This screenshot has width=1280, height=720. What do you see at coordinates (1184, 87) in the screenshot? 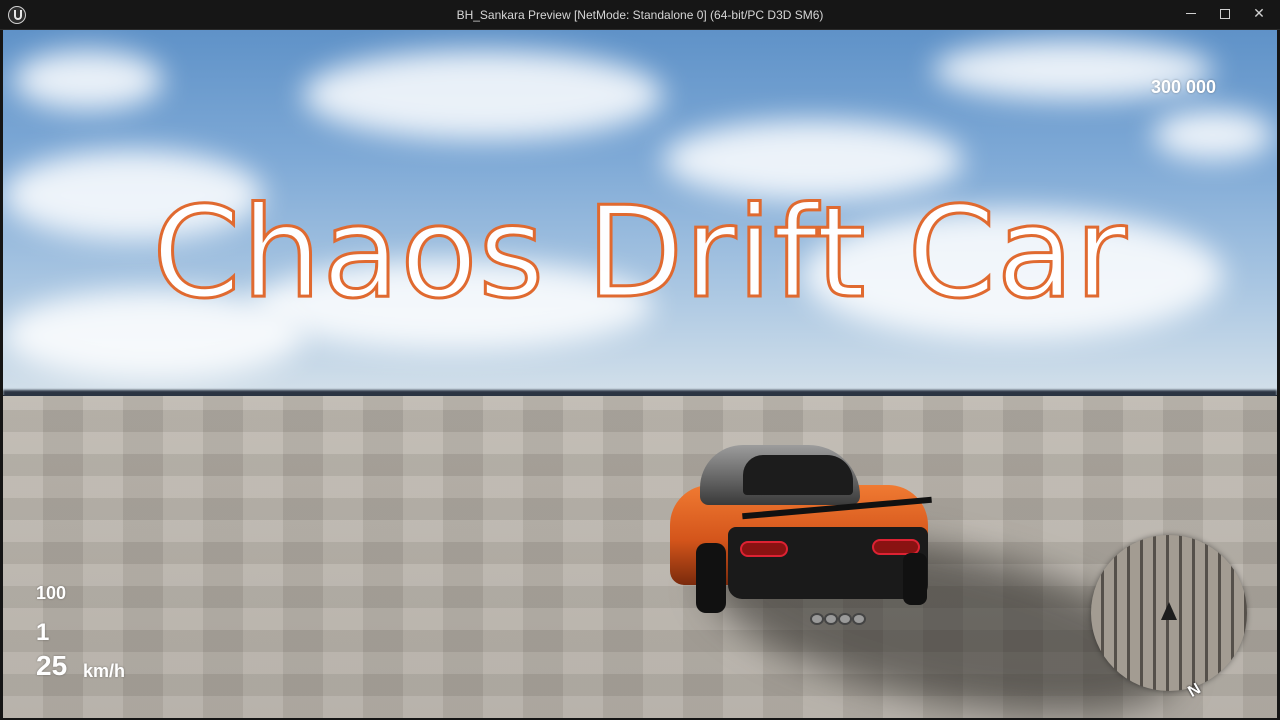
I see `score-counter: 300 000` at bounding box center [1184, 87].